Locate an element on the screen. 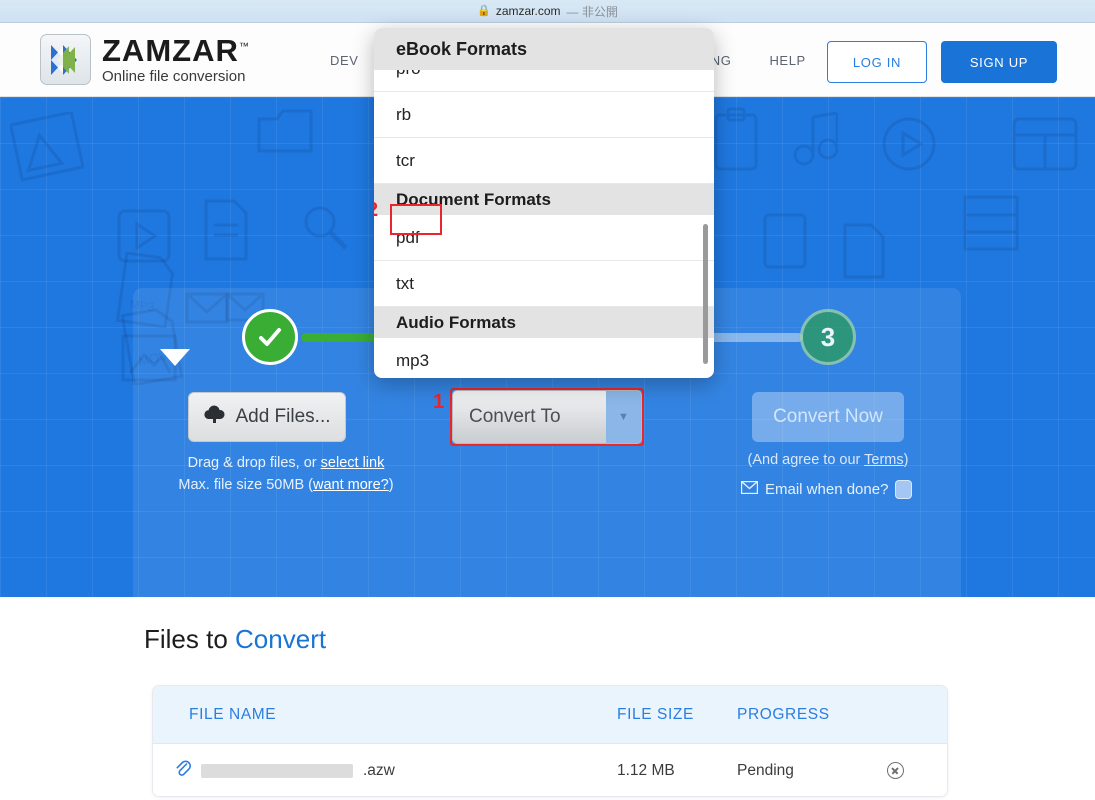  dropdown-label: Document Formats is located at coordinates (473, 199).